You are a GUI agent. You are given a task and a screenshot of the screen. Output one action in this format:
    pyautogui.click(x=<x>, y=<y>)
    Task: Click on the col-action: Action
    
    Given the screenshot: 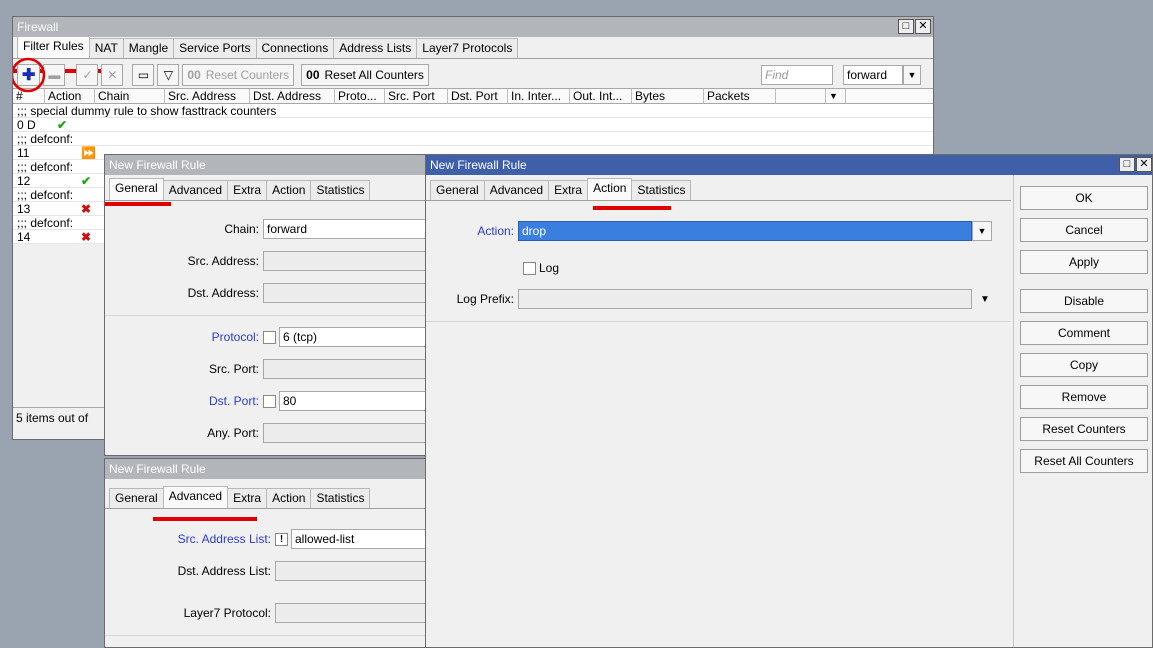 What is the action you would take?
    pyautogui.click(x=70, y=96)
    